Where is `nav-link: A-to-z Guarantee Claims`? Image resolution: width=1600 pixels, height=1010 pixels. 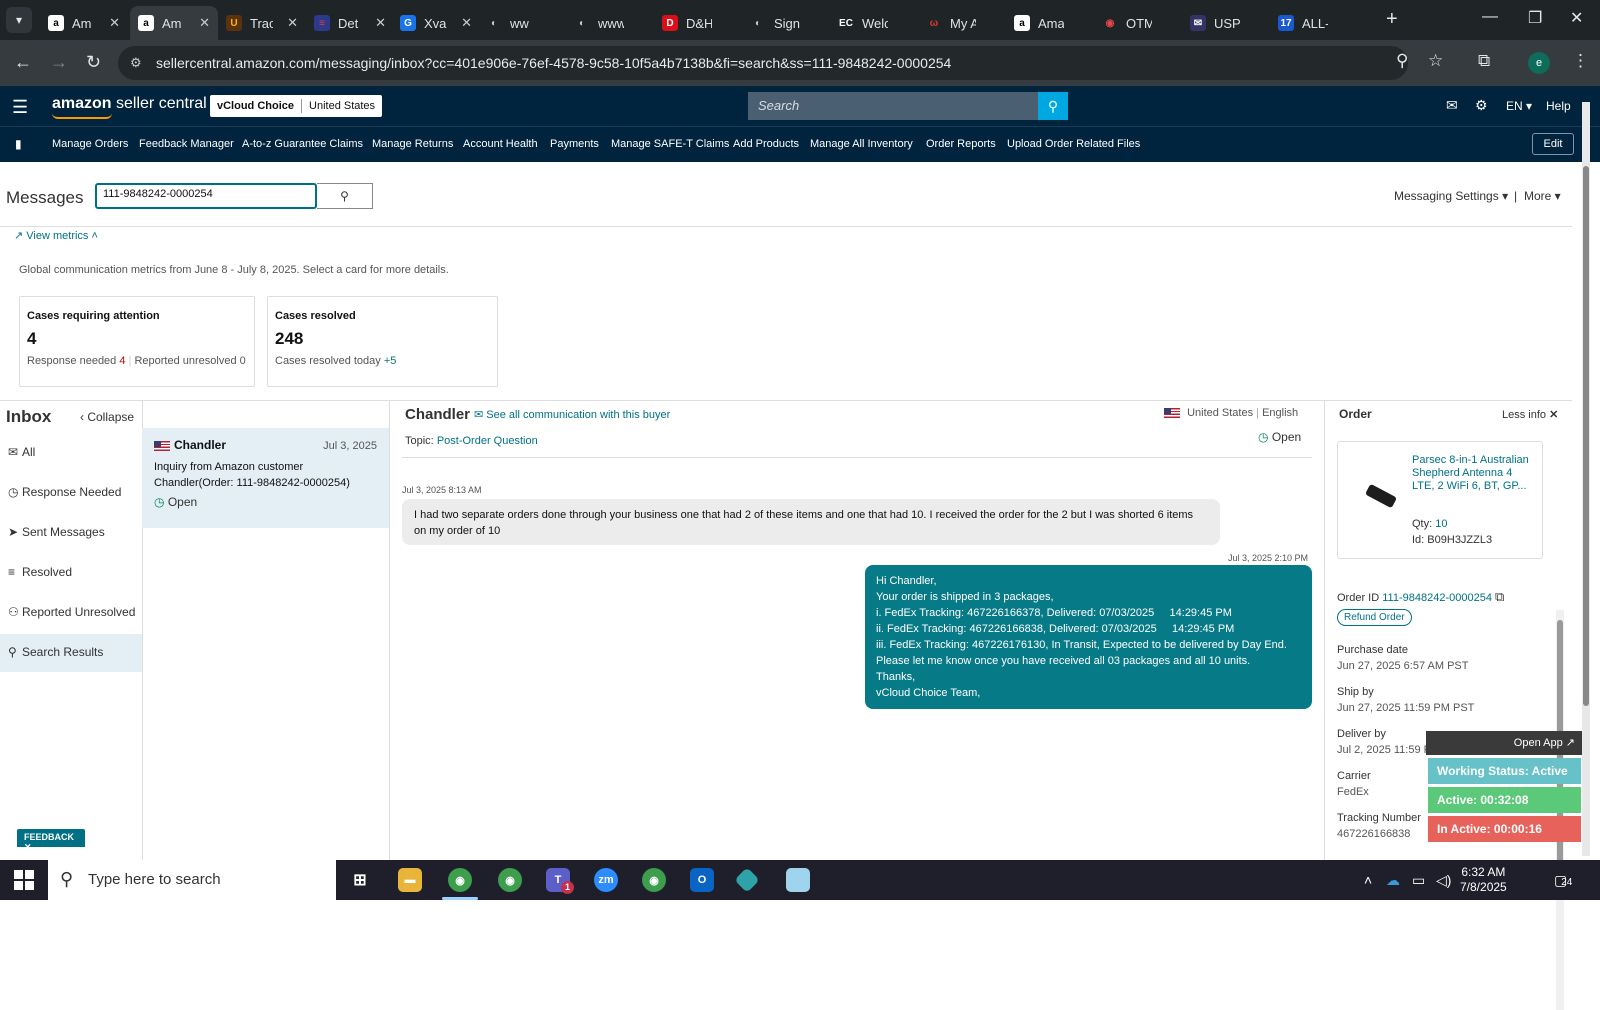
nav-link: A-to-z Guarantee Claims is located at coordinates (302, 144).